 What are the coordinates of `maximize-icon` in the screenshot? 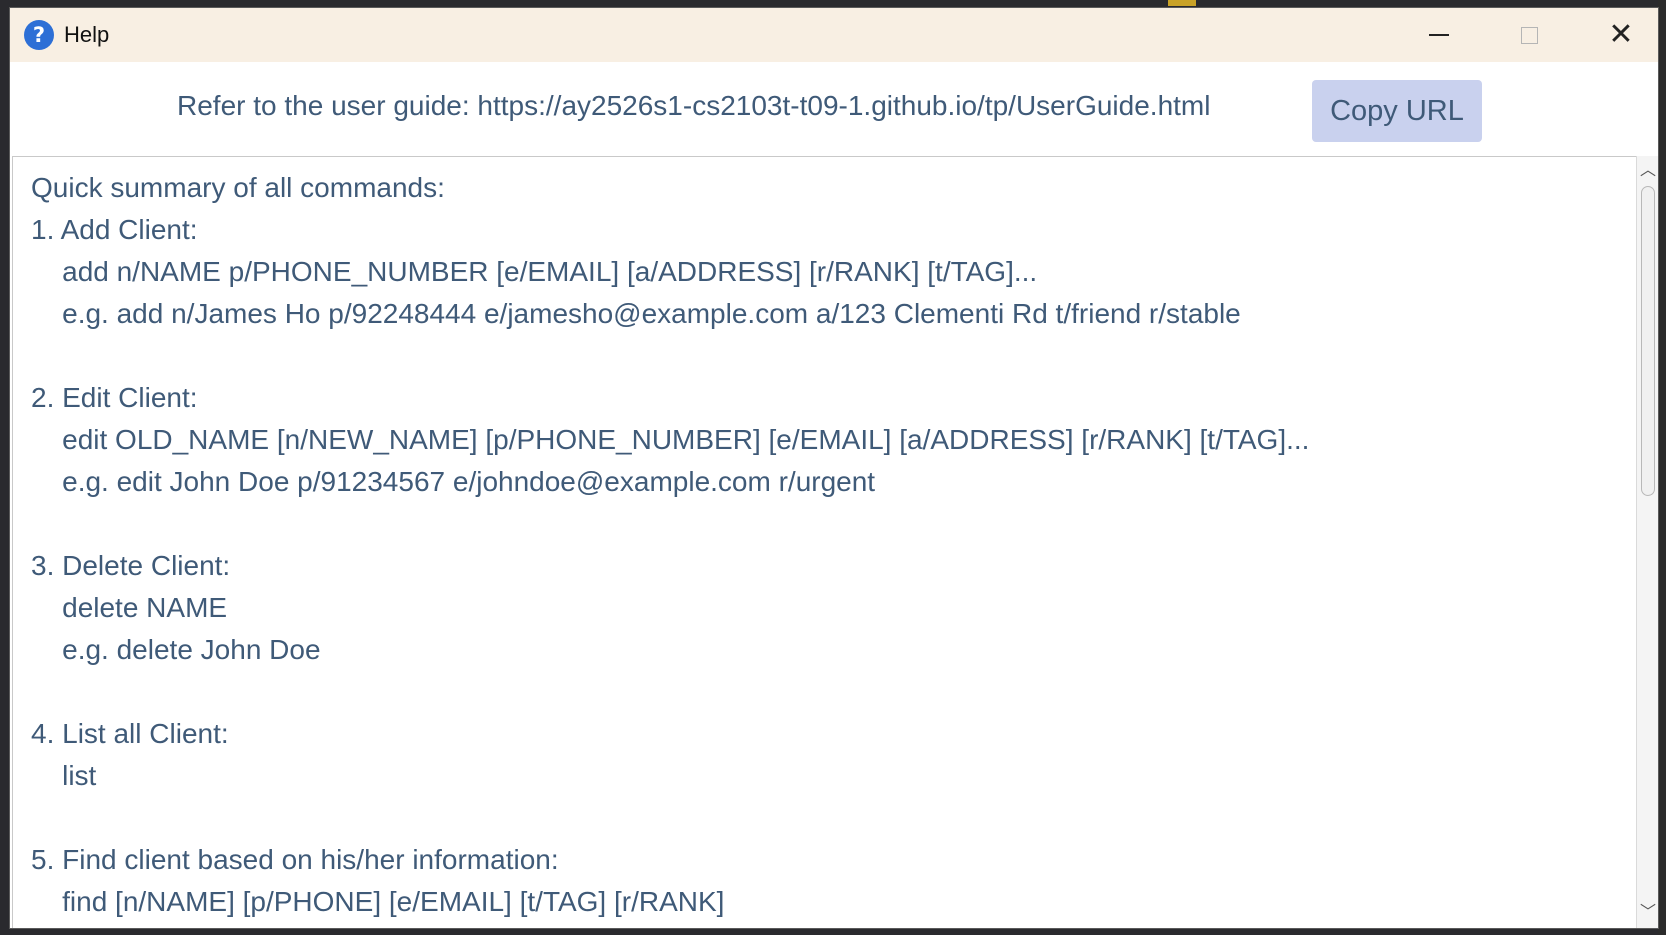 It's located at (1529, 35).